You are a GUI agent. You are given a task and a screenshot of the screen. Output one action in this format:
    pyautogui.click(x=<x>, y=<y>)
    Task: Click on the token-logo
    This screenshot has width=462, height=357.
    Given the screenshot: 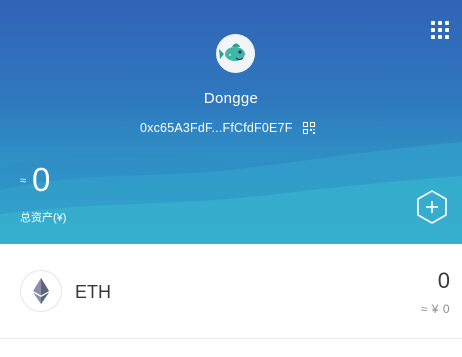 What is the action you would take?
    pyautogui.click(x=41, y=291)
    